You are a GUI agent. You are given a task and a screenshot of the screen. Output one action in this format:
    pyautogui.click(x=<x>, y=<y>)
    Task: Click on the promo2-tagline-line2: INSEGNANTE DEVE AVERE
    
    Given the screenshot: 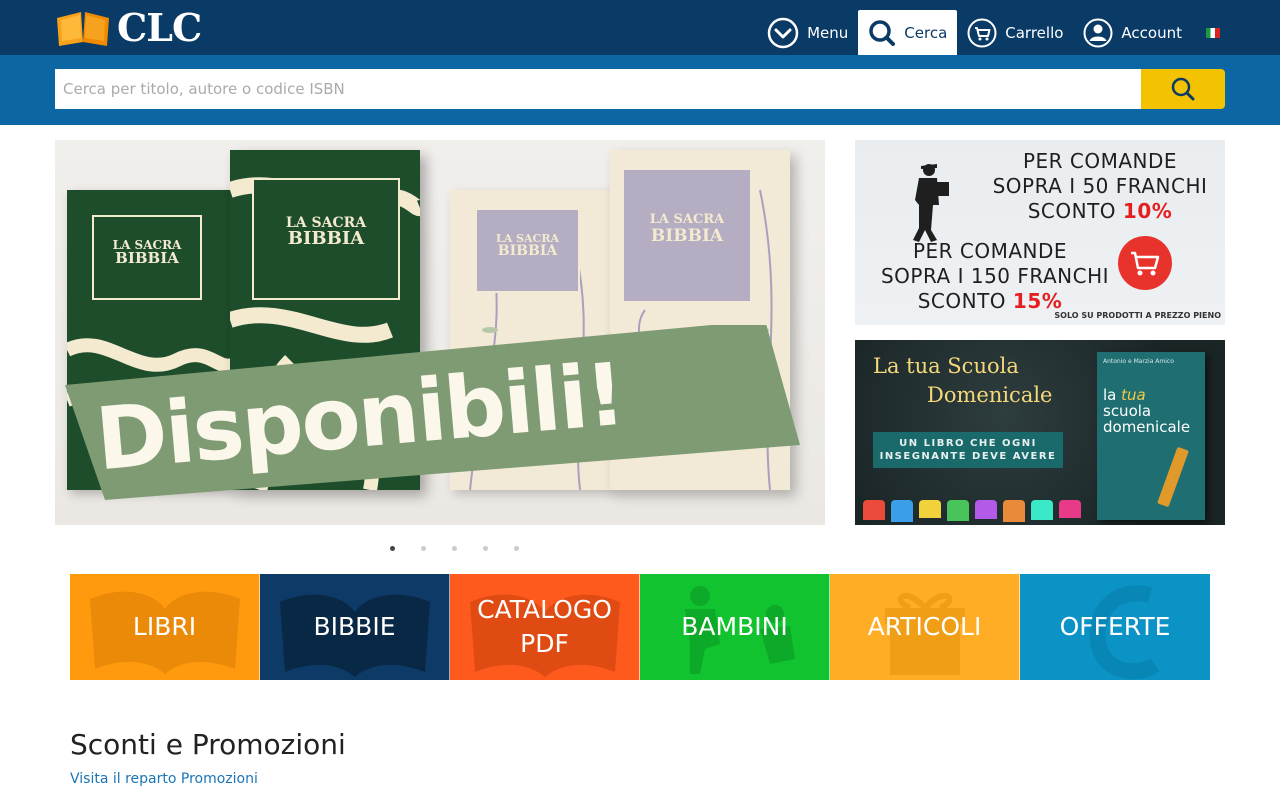 What is the action you would take?
    pyautogui.click(x=968, y=456)
    